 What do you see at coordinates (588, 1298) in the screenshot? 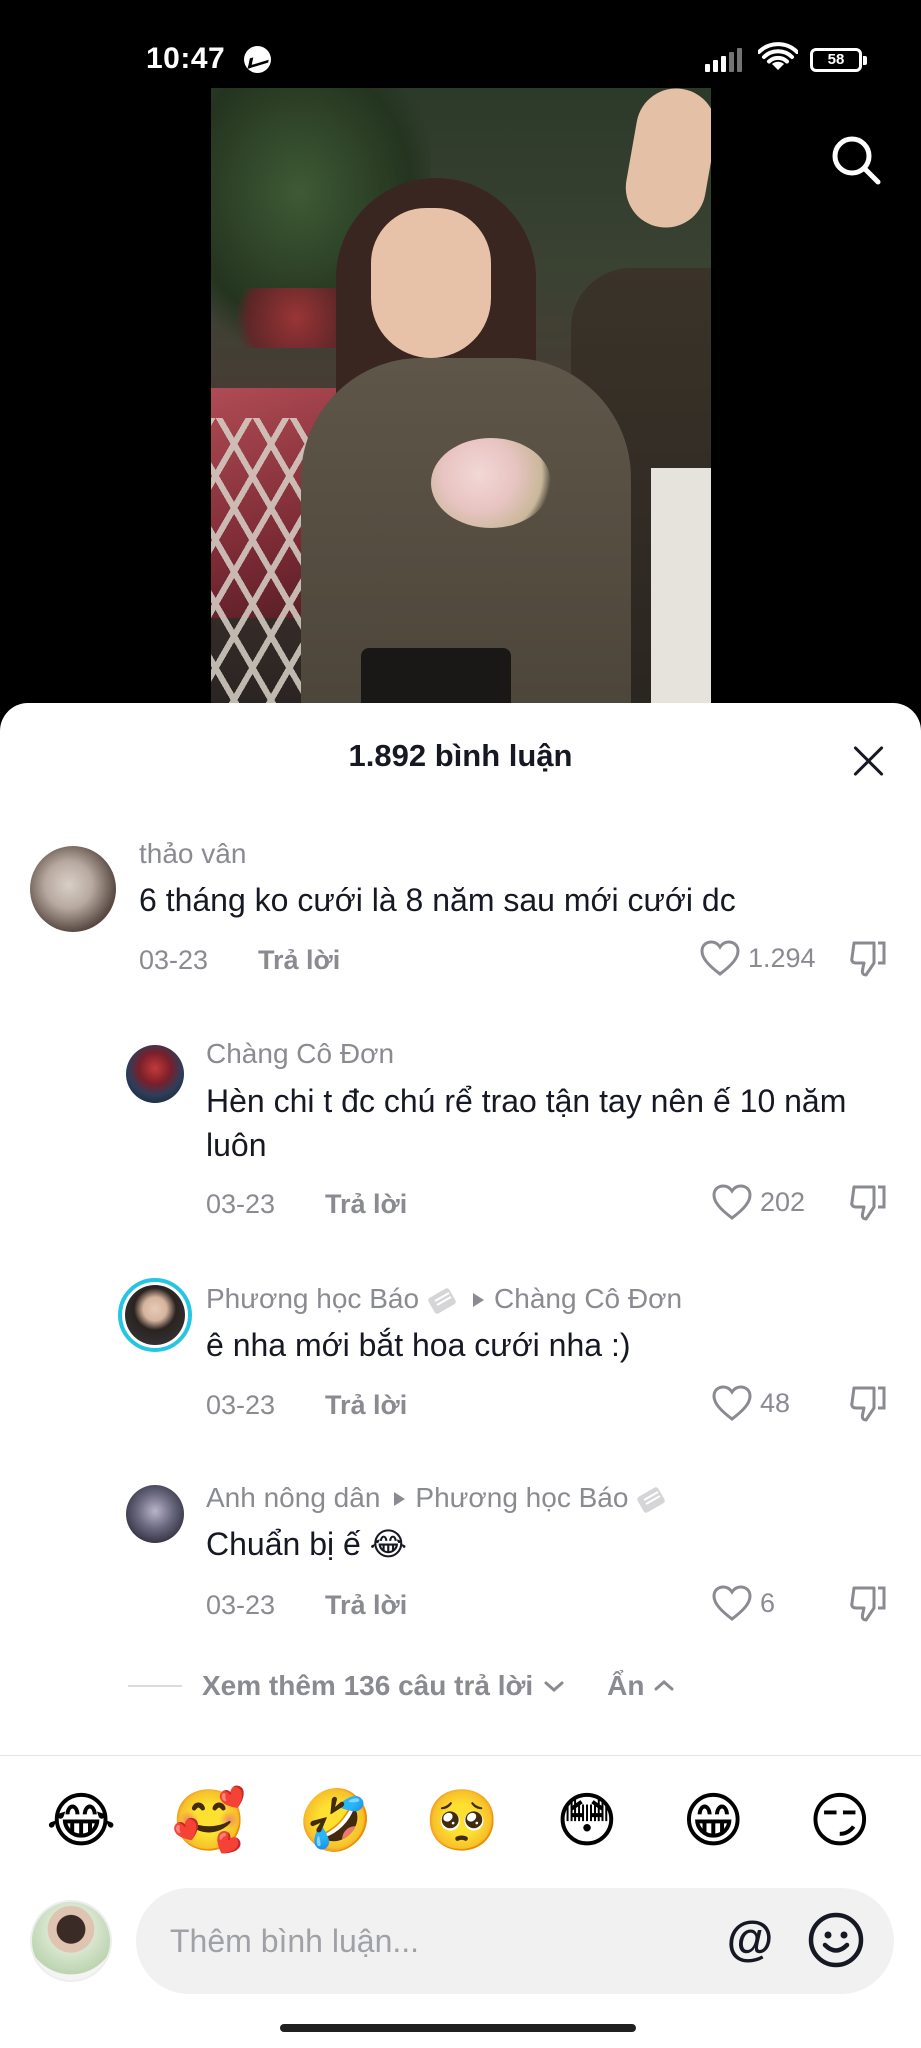
I see `reply-to-username: Chàng Cô Đơn` at bounding box center [588, 1298].